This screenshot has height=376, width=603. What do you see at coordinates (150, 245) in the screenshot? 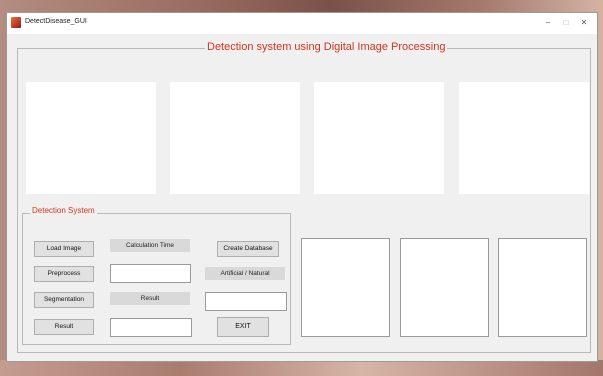
I see `calculation-time-label: Calculation Time` at bounding box center [150, 245].